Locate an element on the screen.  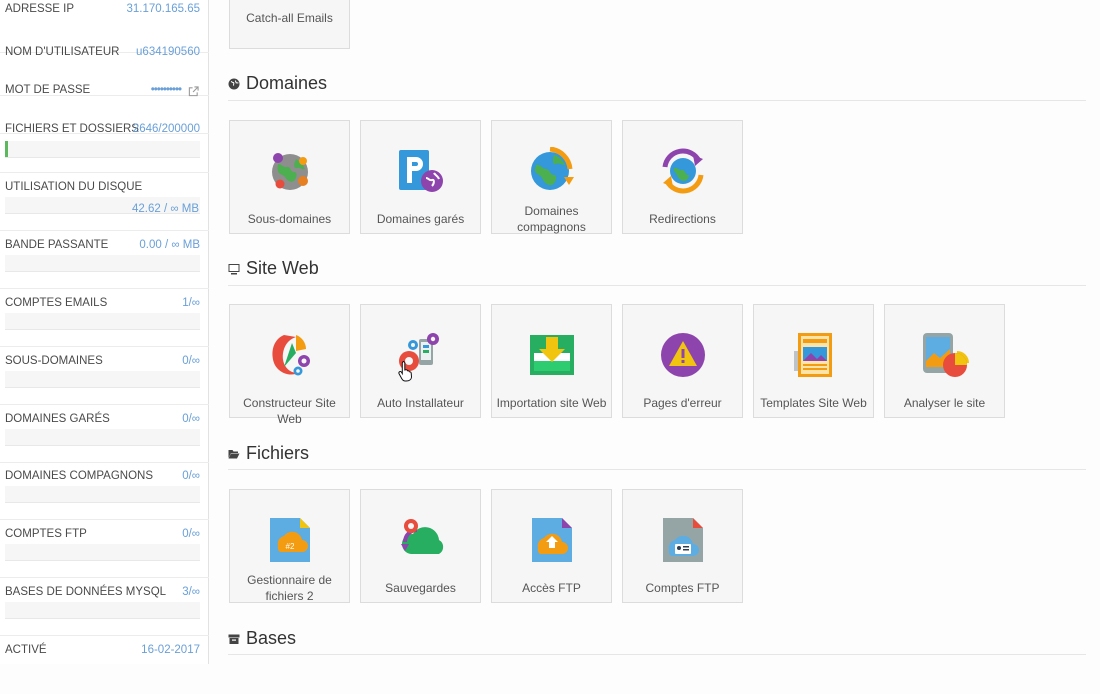
stat-ftp-accounts: COMPTES FTP 0/∞ is located at coordinates (104, 549).